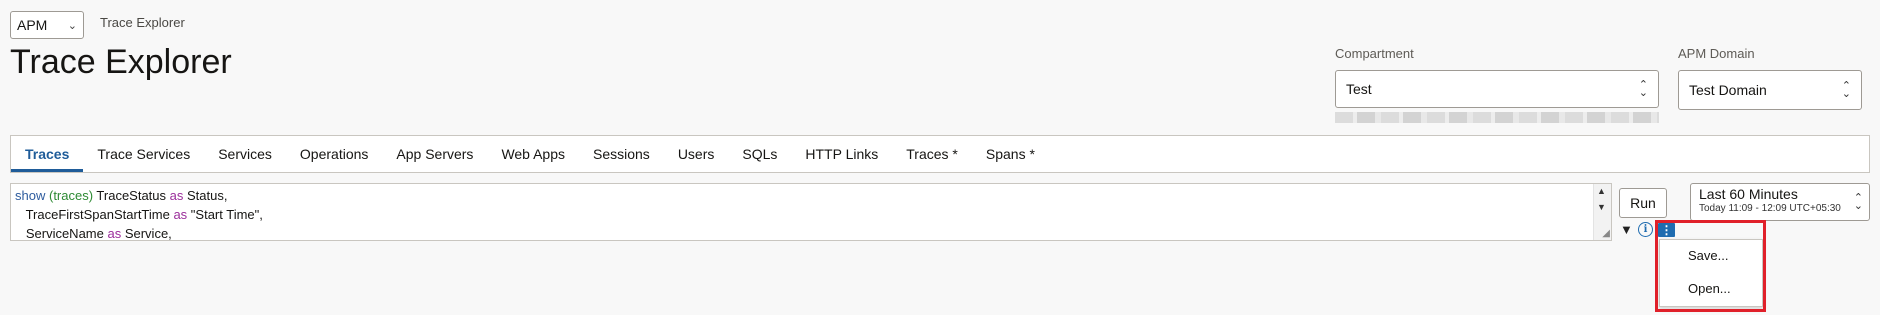 The image size is (1880, 315). I want to click on scroll-up-icon: ▲, so click(1601, 191).